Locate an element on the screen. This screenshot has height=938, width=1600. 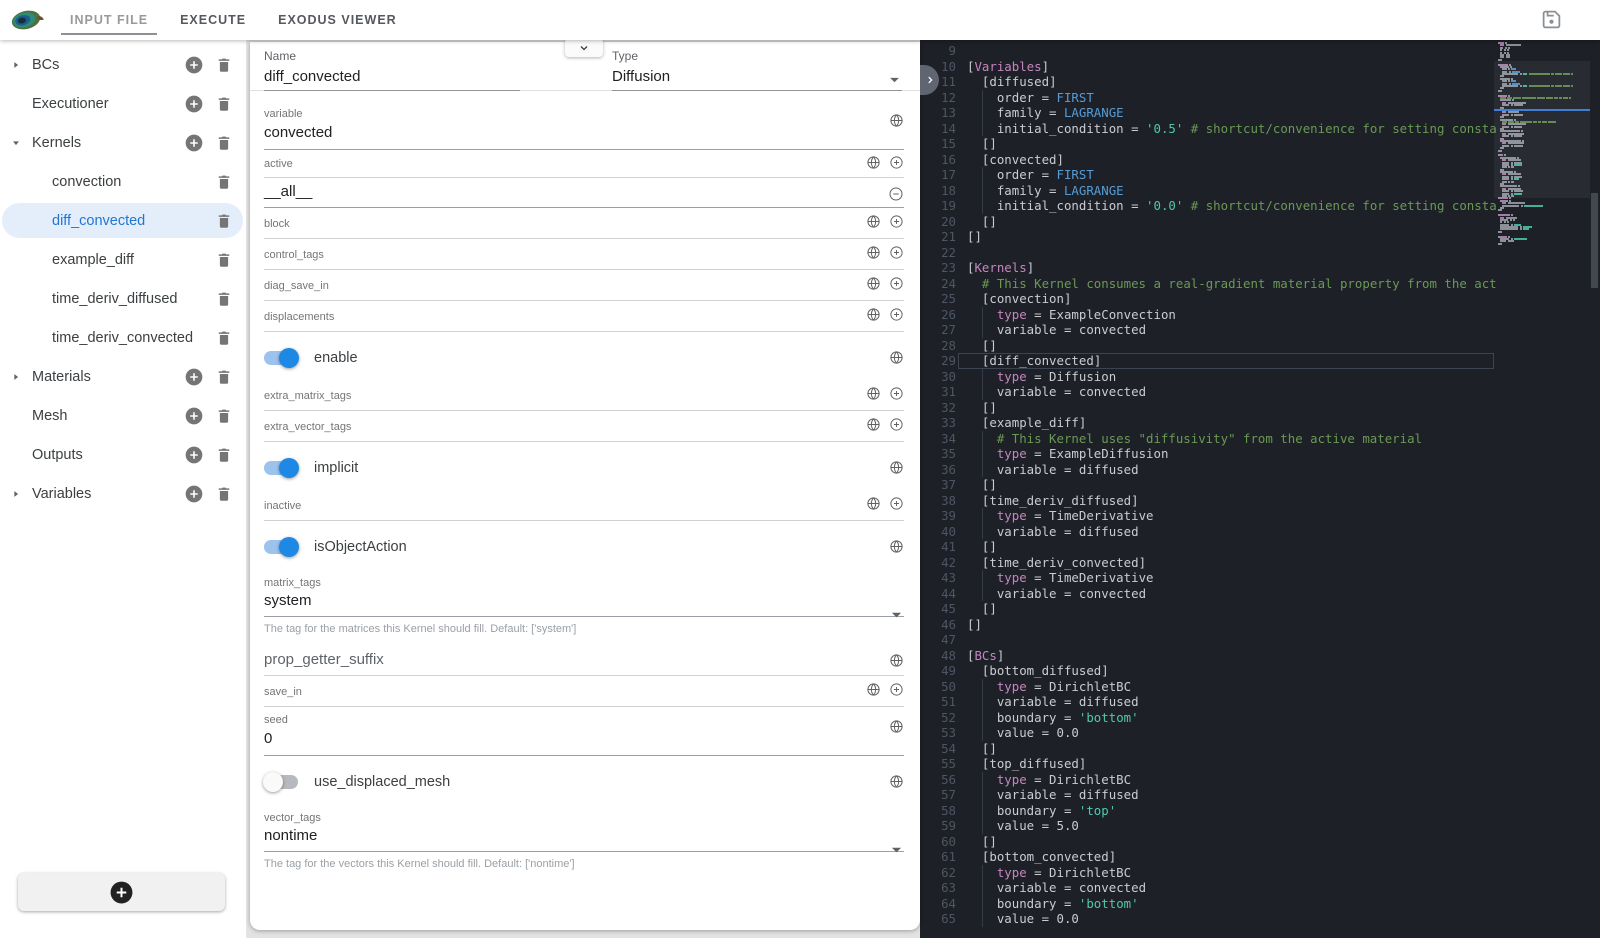
code-line: 51 variable = diffused is located at coordinates (1208, 702).